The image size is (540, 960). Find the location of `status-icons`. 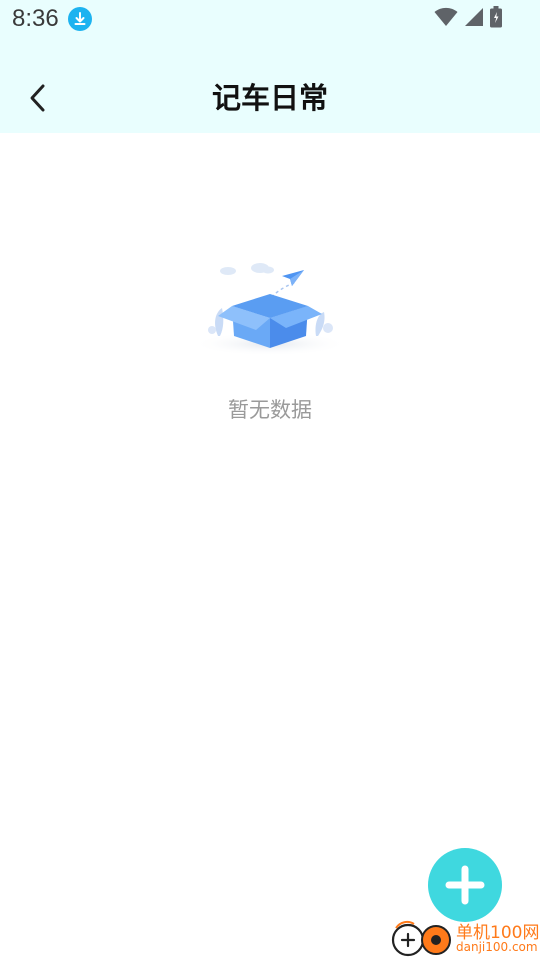

status-icons is located at coordinates (468, 19).